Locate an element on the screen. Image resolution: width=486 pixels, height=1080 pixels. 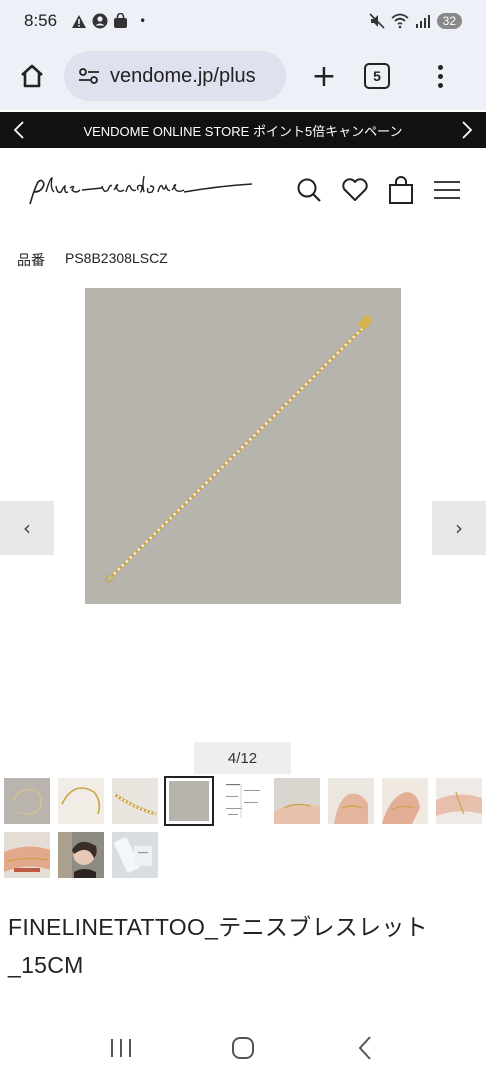
status-right: 32 is located at coordinates (415, 21).